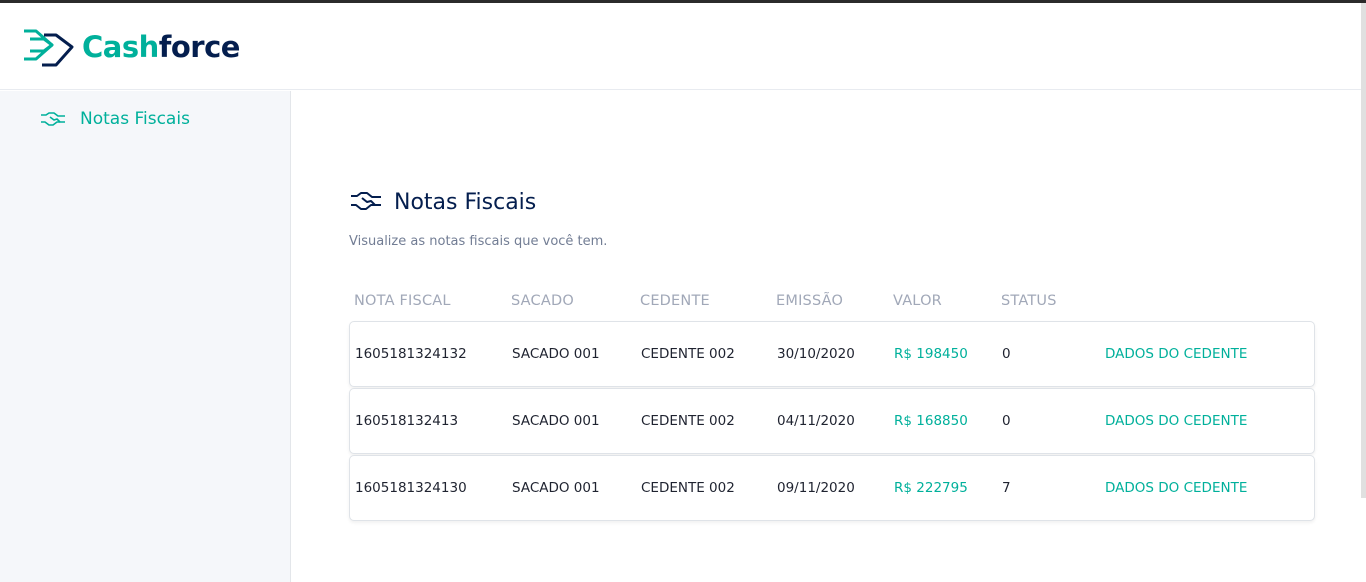 The height and width of the screenshot is (582, 1366). What do you see at coordinates (1006, 488) in the screenshot?
I see `status-cell: 7` at bounding box center [1006, 488].